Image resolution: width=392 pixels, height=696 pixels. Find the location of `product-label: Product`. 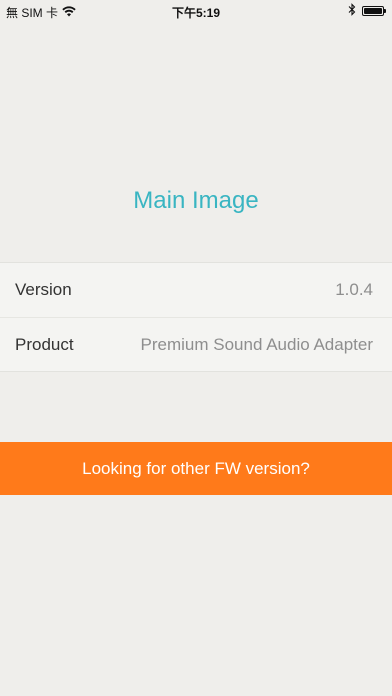

product-label: Product is located at coordinates (44, 344).